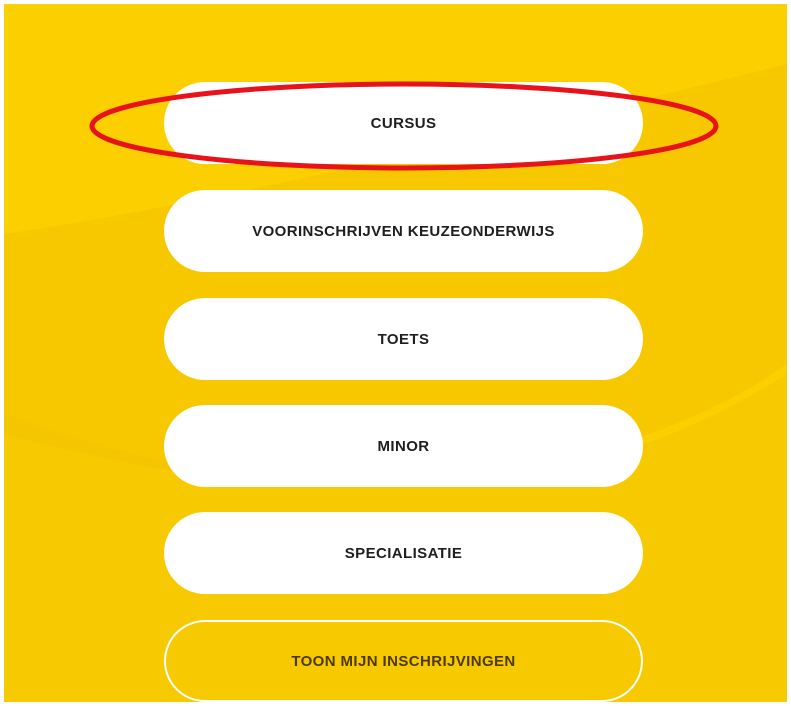 This screenshot has width=791, height=706. What do you see at coordinates (403, 339) in the screenshot?
I see `toets-button: TOETS` at bounding box center [403, 339].